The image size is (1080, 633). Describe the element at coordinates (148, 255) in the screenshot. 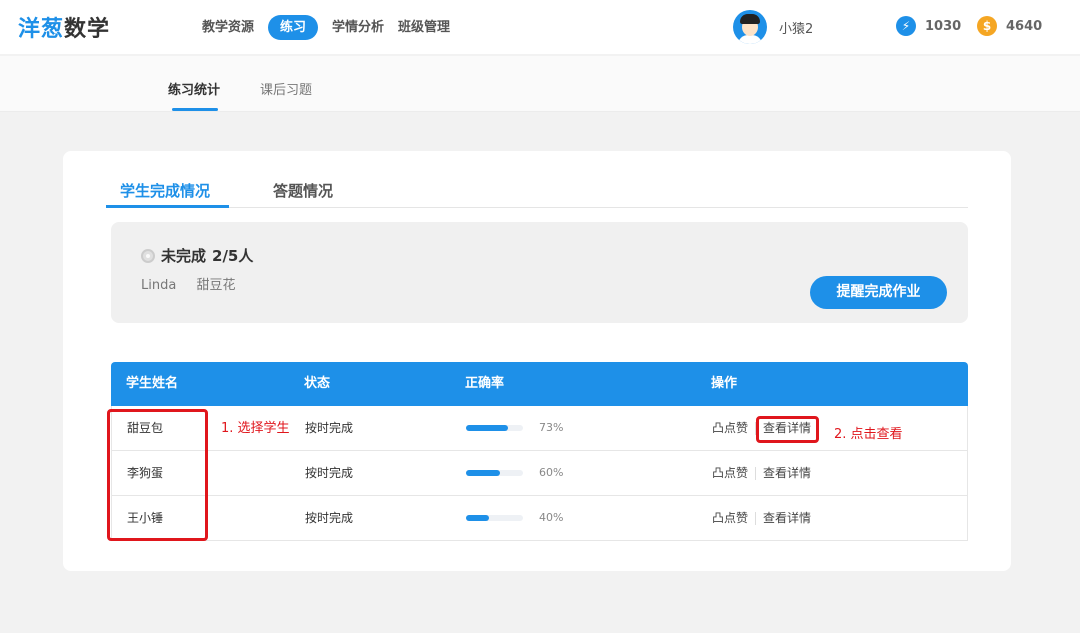

I see `status-dot-icon` at that location.